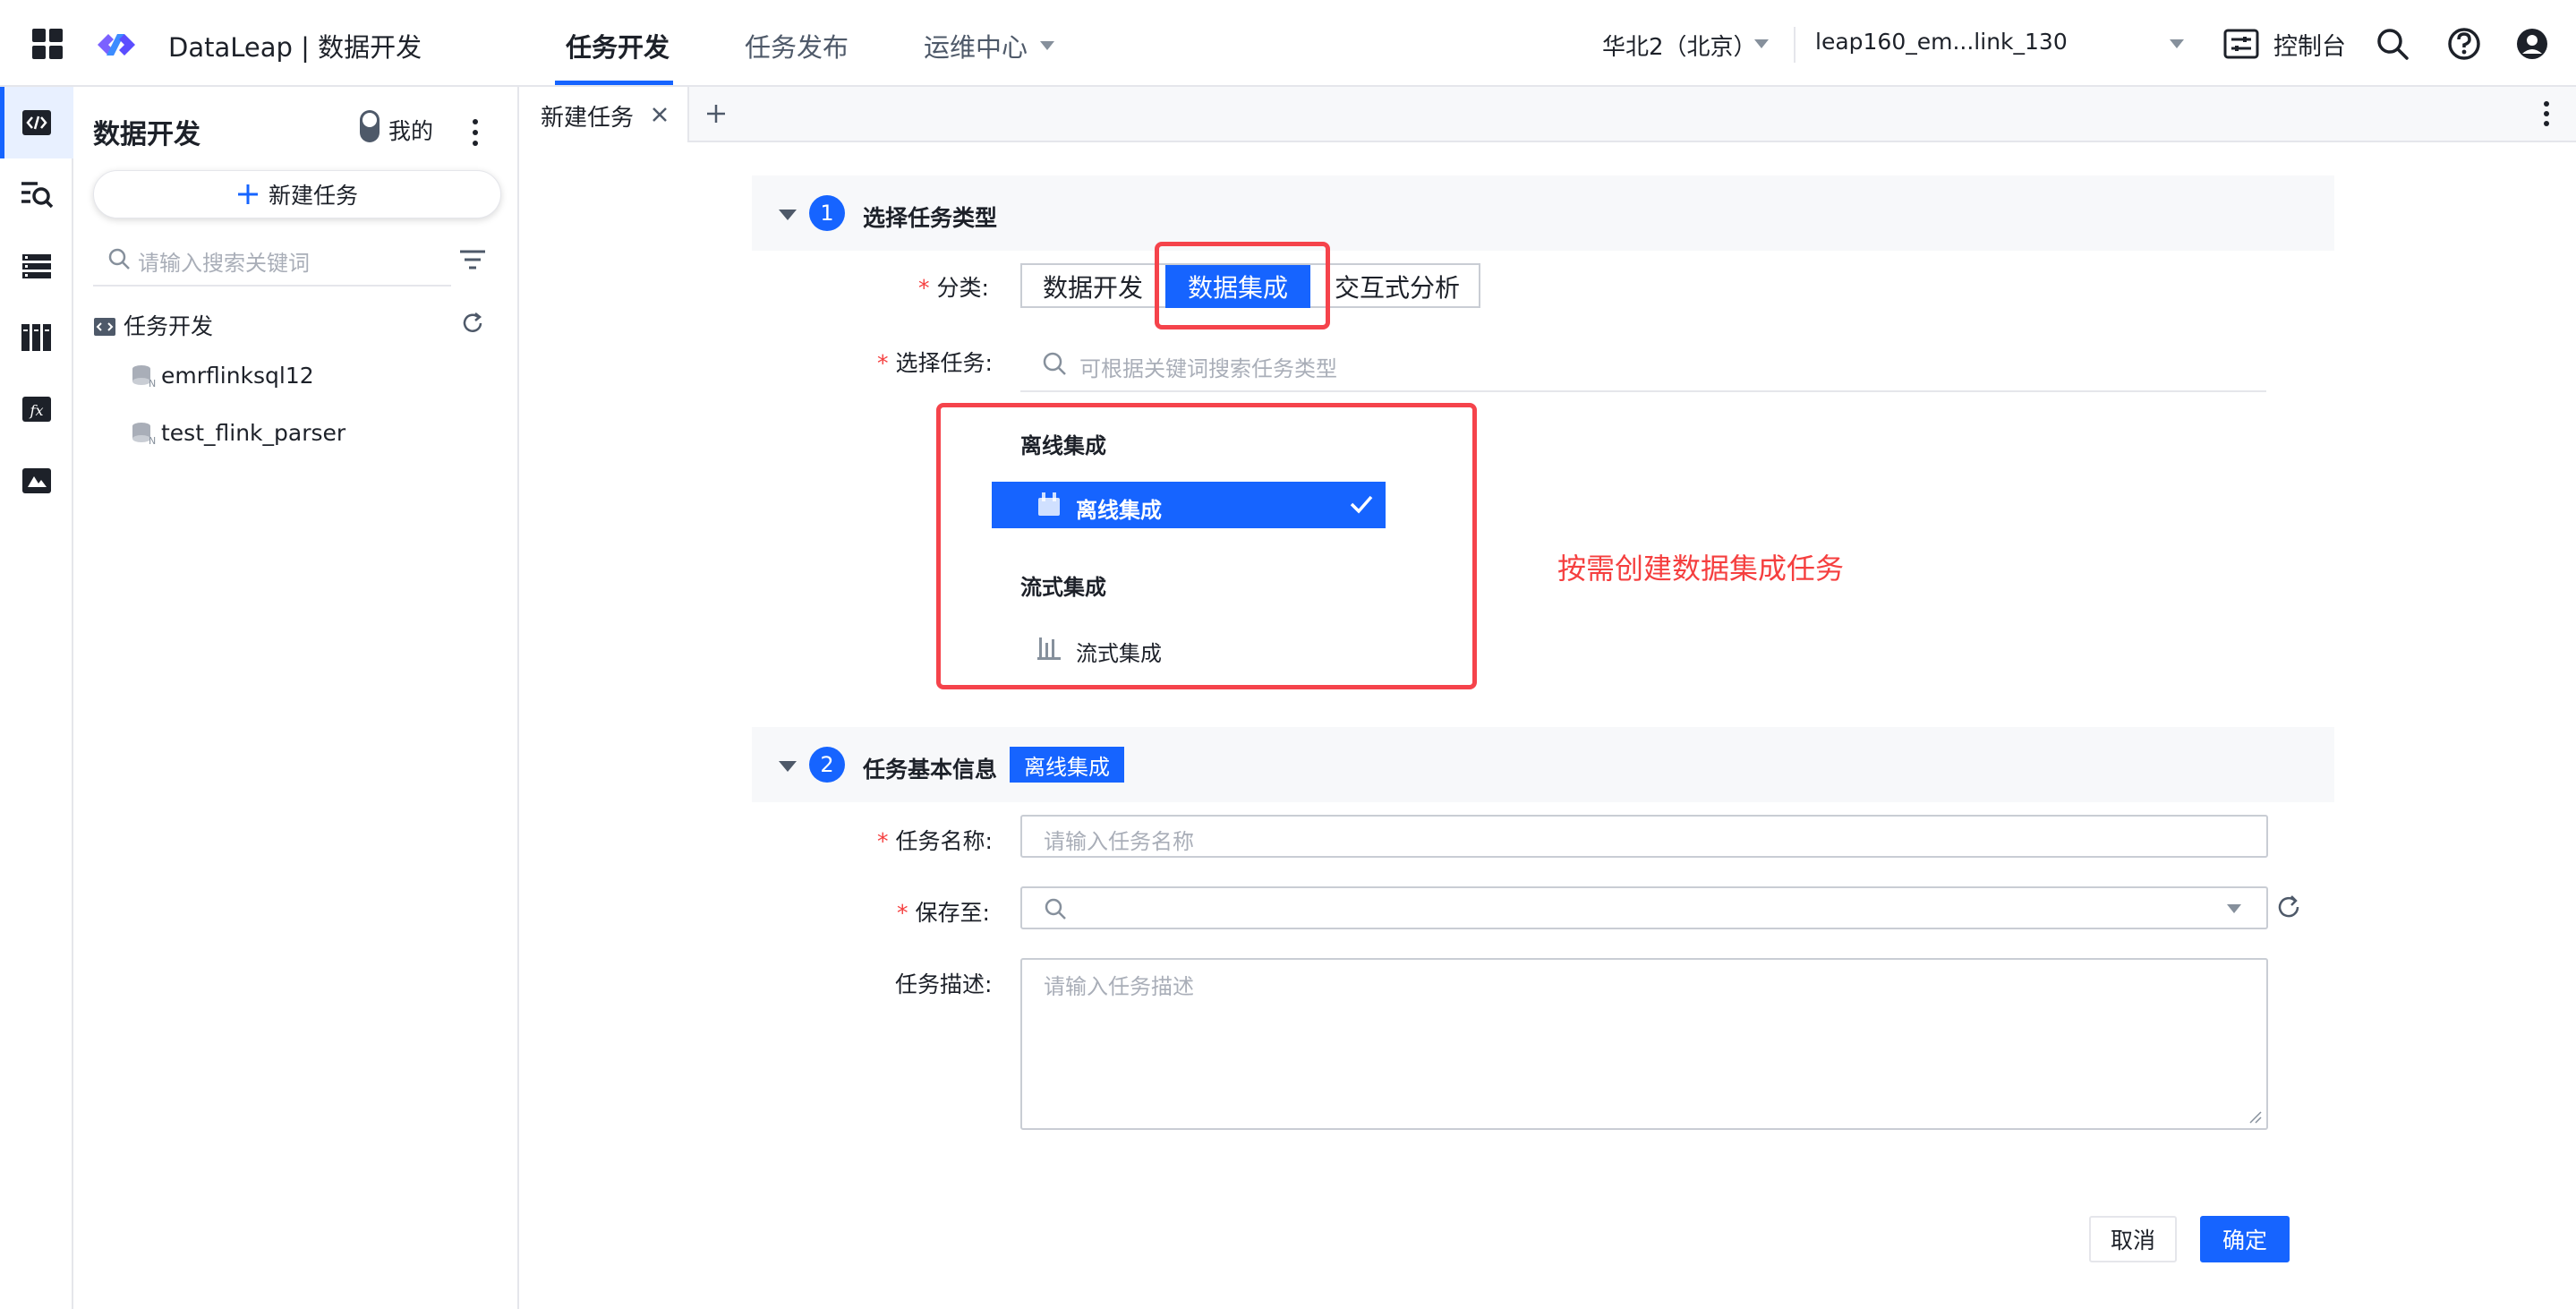 This screenshot has width=2576, height=1309. Describe the element at coordinates (1543, 764) in the screenshot. I see `section-basic-info-header: 2 任务基本信息 离线集成` at that location.